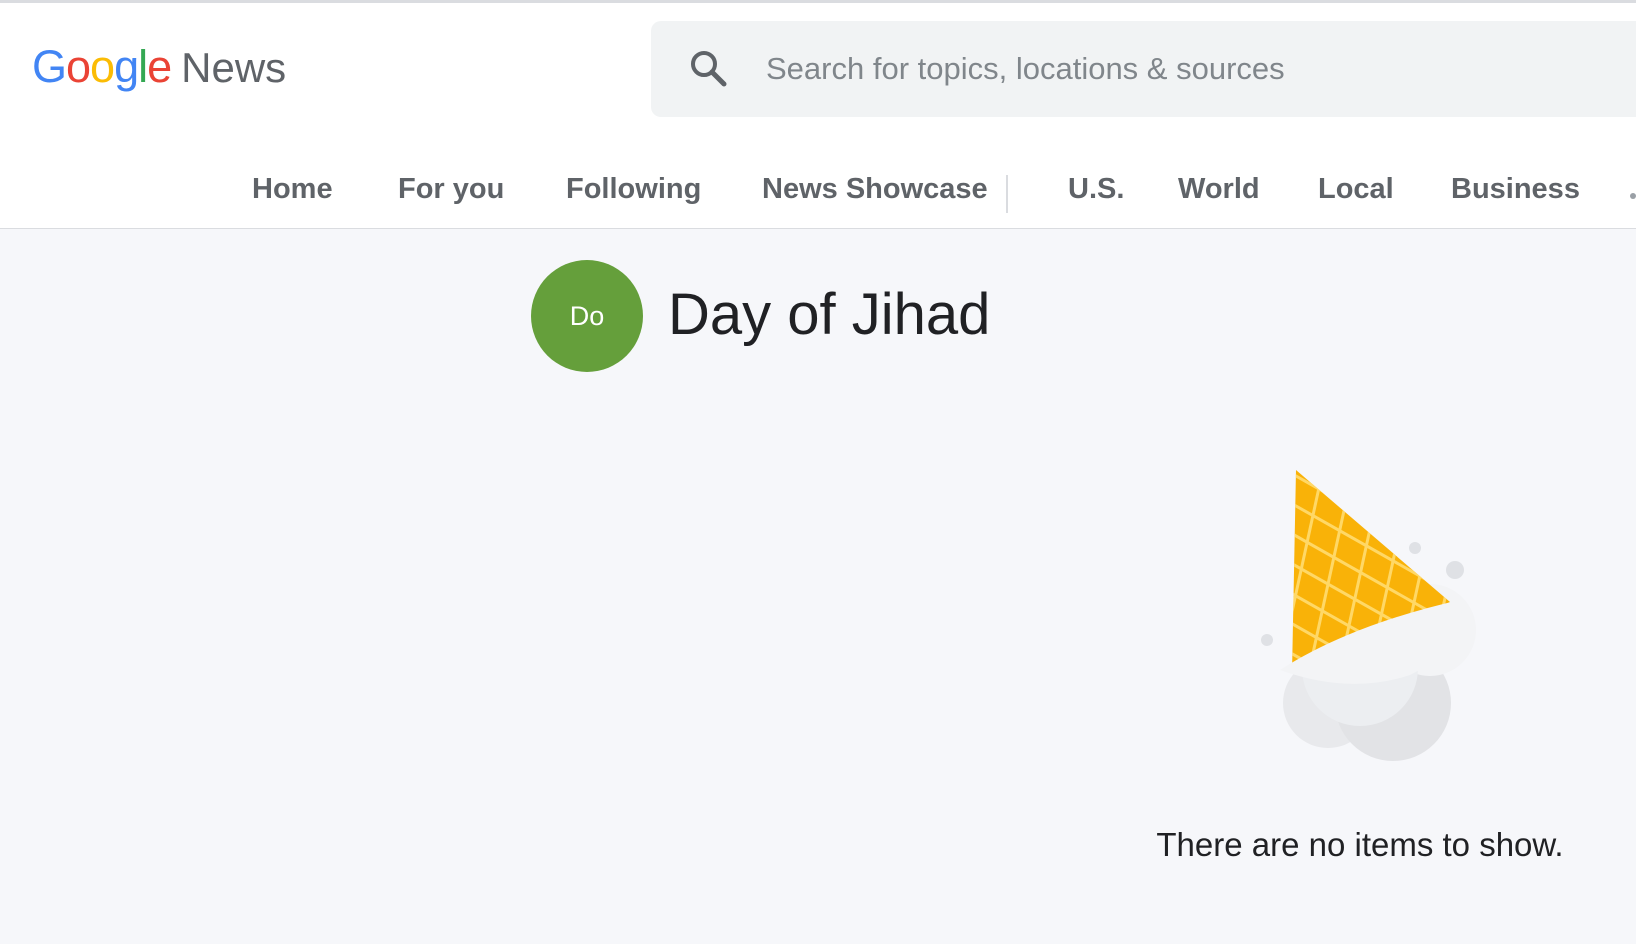  What do you see at coordinates (1219, 189) in the screenshot?
I see `nav-world: World` at bounding box center [1219, 189].